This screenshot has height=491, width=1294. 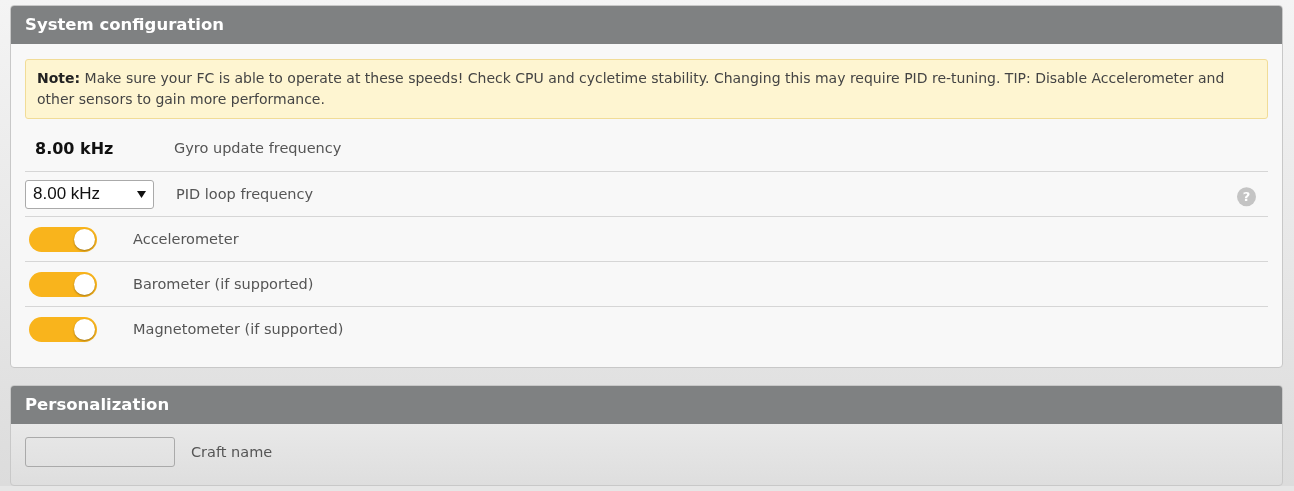 I want to click on caret-icon, so click(x=141, y=194).